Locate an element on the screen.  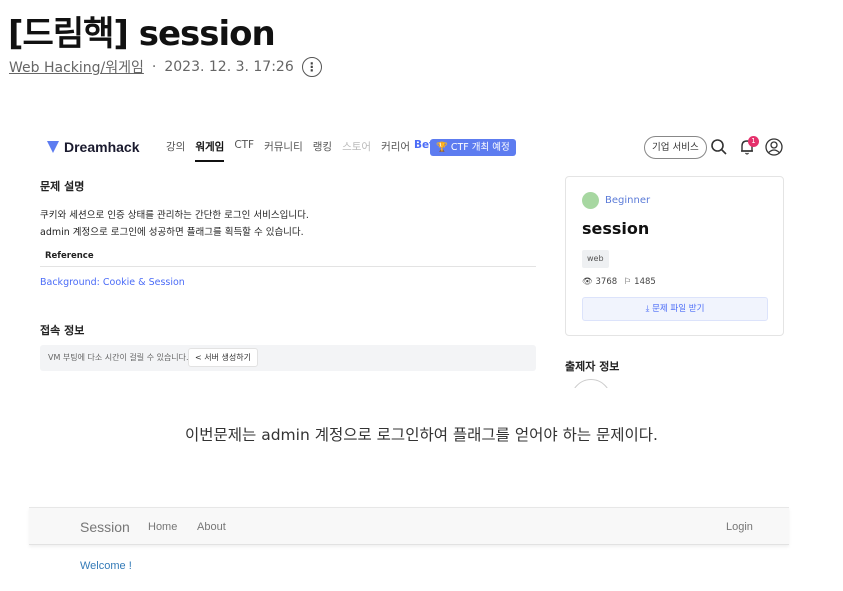
menu-item-ctf: CTF is located at coordinates (244, 150).